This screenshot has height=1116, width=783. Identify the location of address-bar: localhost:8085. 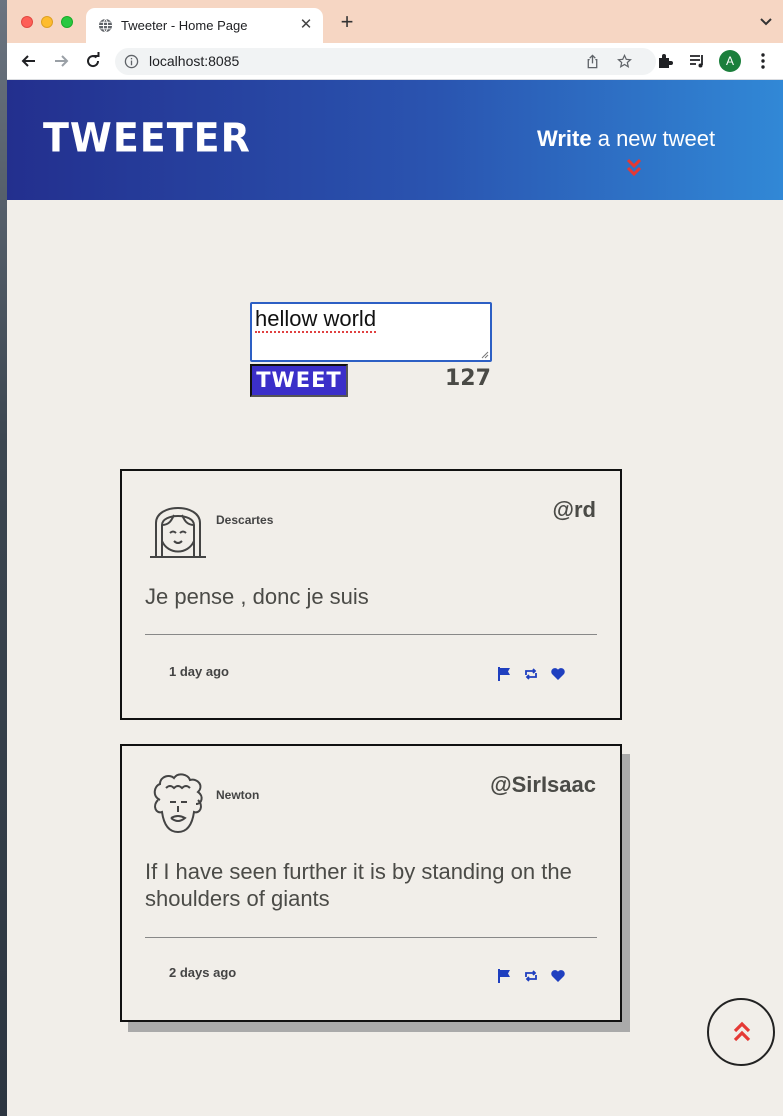
(385, 61).